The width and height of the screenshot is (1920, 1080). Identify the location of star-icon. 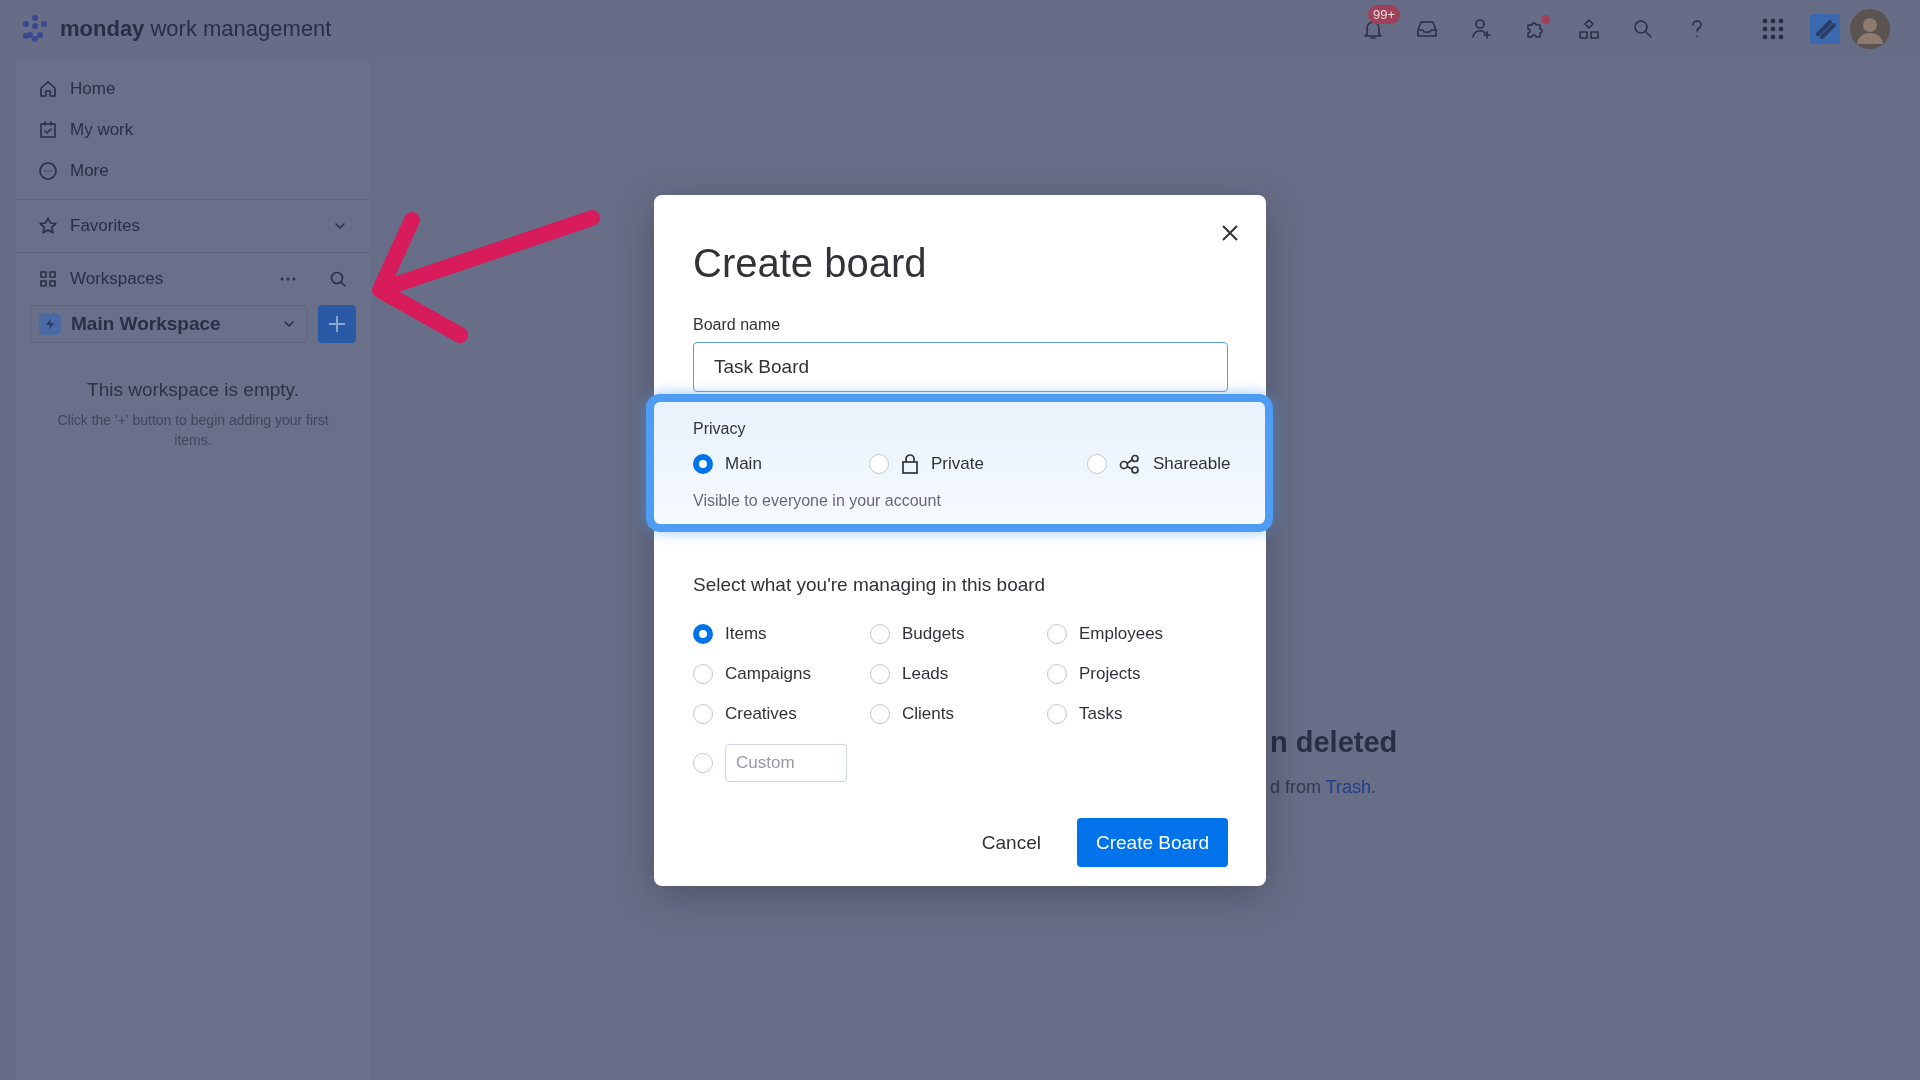
(48, 226).